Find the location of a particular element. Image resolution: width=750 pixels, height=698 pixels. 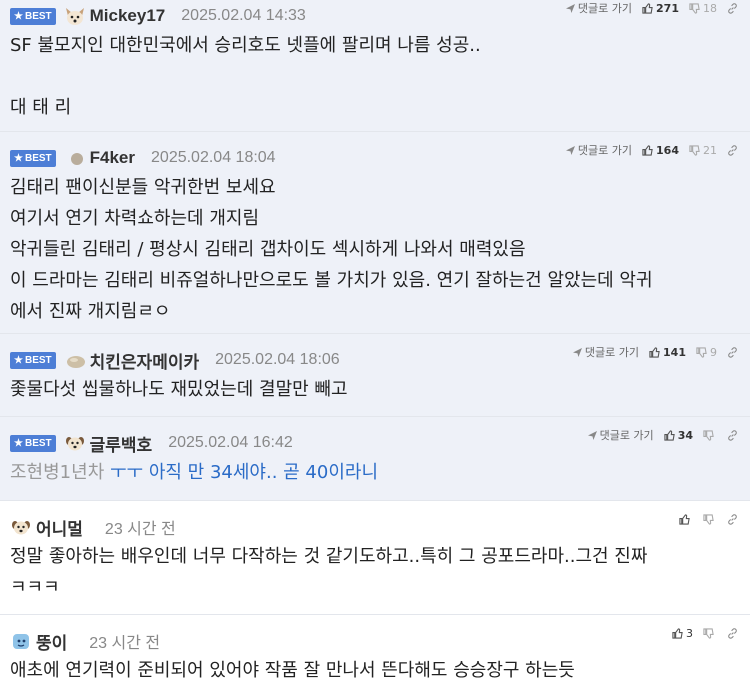

quoted-text: ㅜㅜ 아직 만 34세야.. 곧 40이라니 is located at coordinates (241, 472).